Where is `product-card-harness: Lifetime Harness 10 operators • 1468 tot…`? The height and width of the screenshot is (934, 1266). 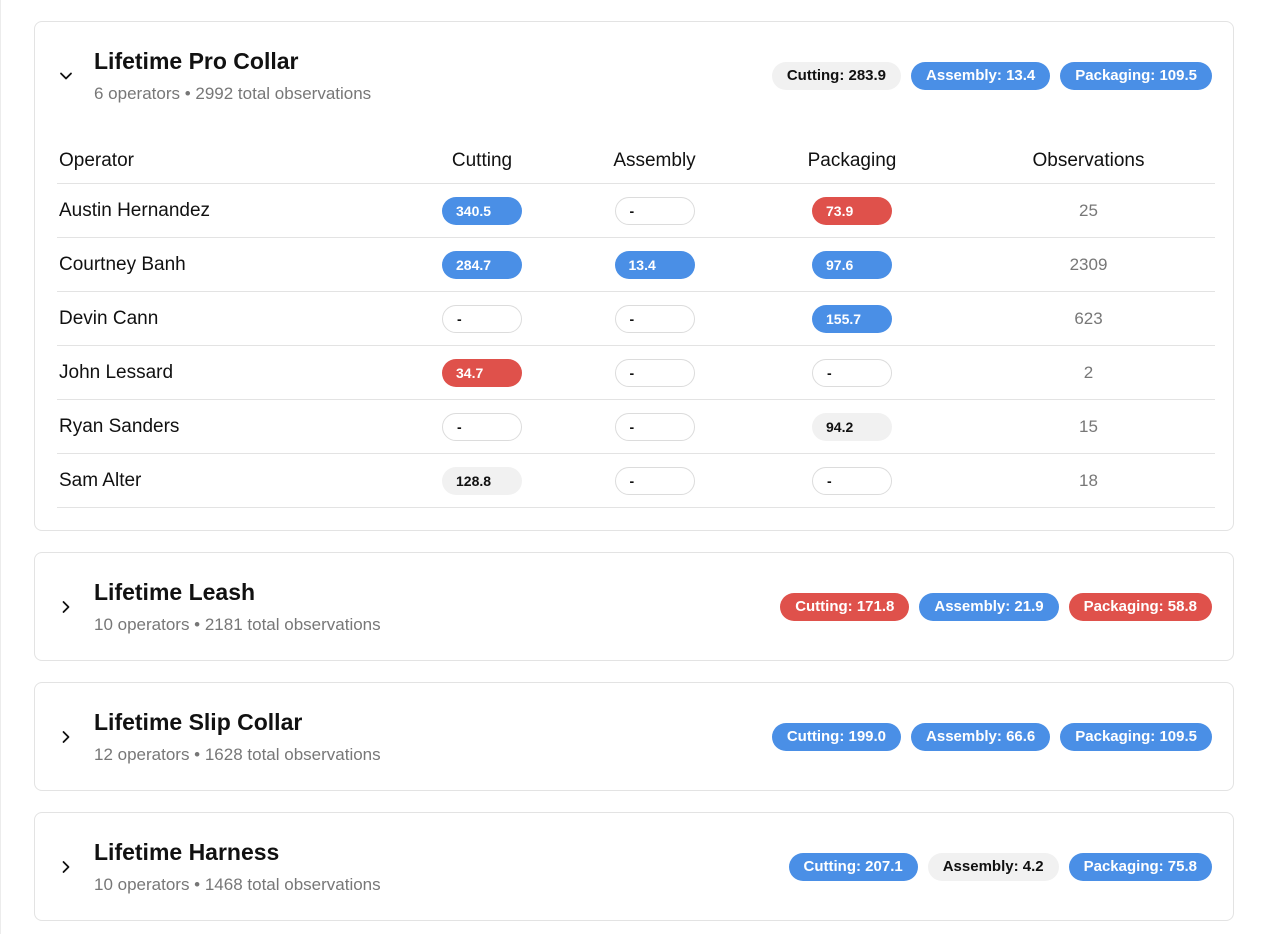
product-card-harness: Lifetime Harness 10 operators • 1468 tot… is located at coordinates (634, 866).